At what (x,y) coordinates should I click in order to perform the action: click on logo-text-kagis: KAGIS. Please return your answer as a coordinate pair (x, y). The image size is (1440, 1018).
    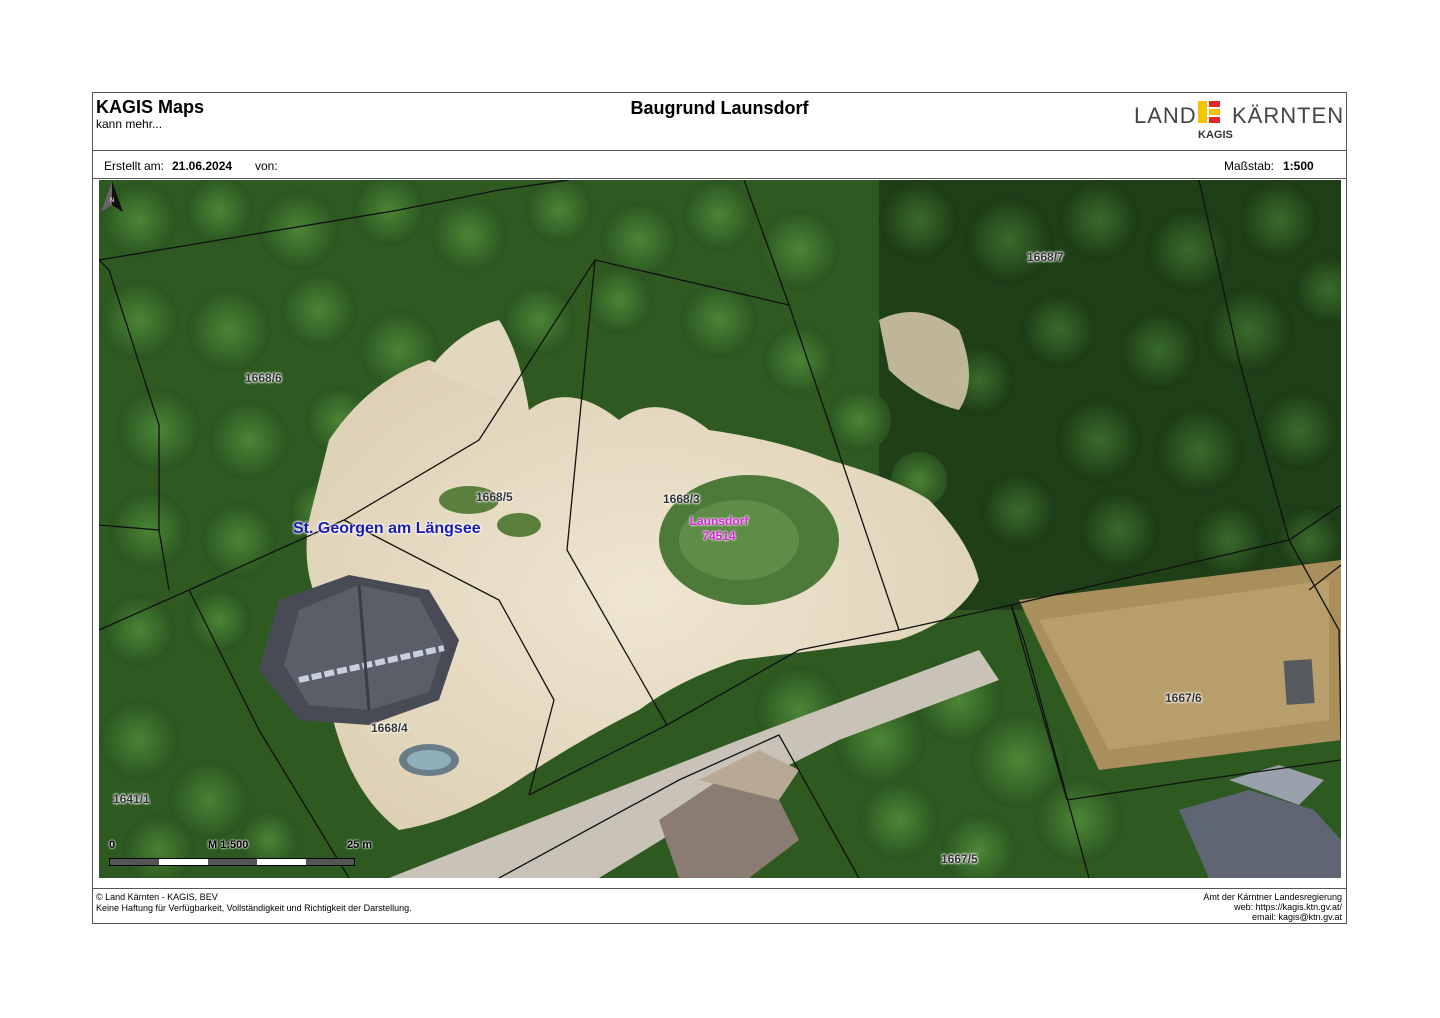
    Looking at the image, I should click on (1215, 135).